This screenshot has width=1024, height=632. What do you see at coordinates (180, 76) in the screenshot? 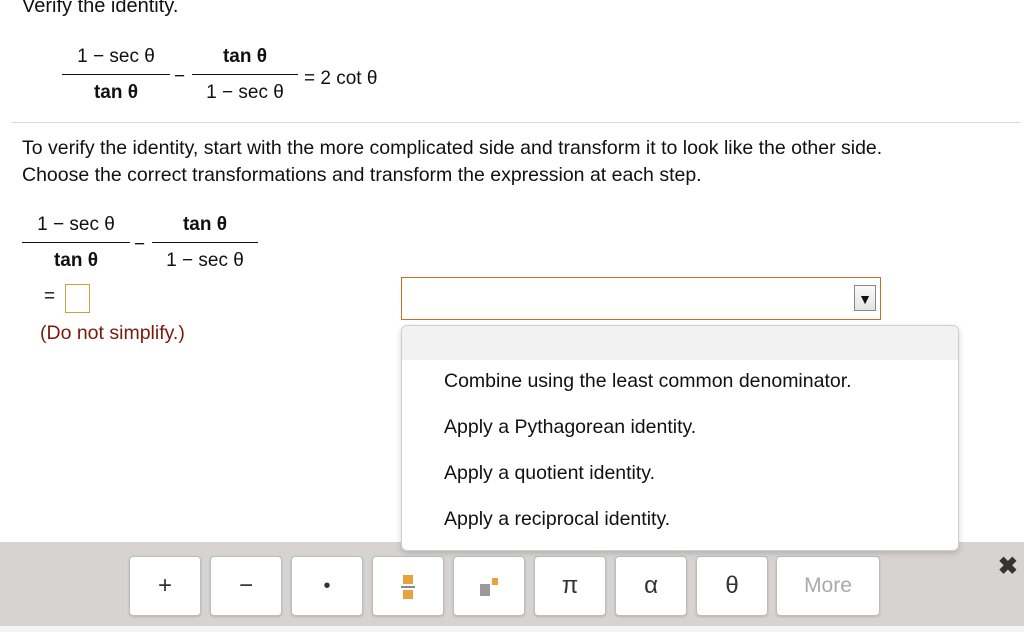
I see `identity-minus: −` at bounding box center [180, 76].